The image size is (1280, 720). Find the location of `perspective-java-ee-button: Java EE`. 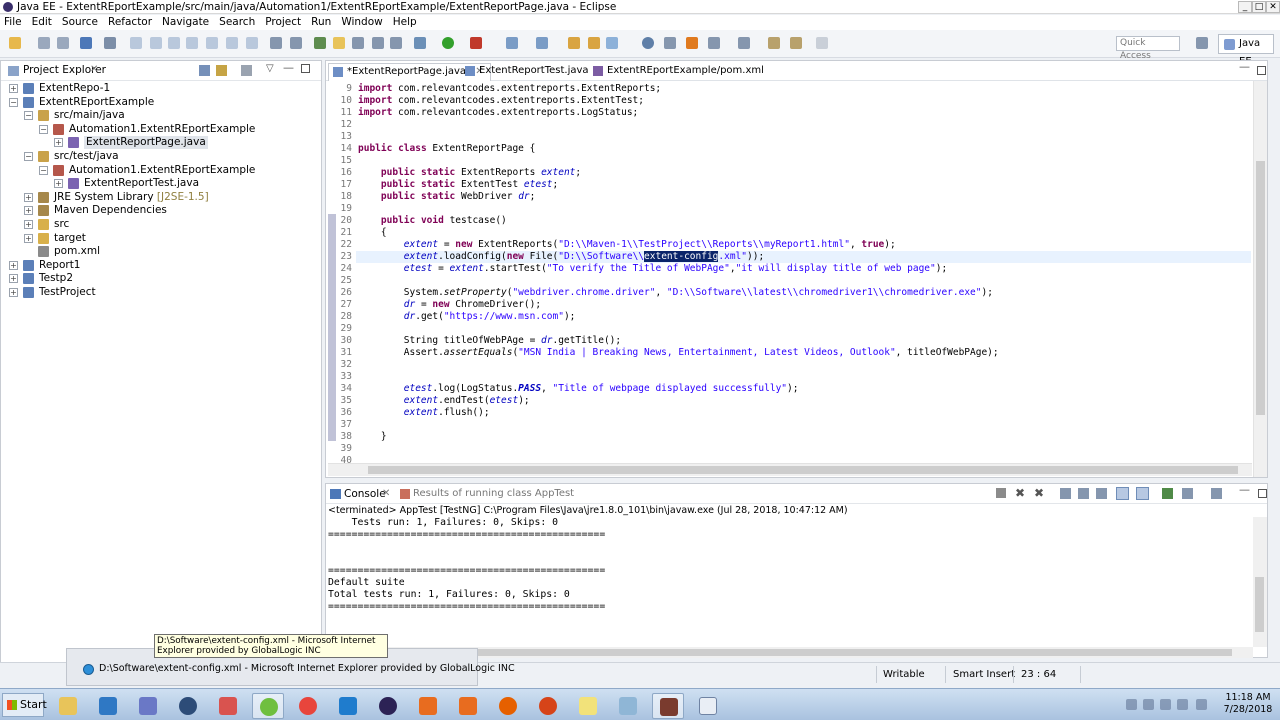

perspective-java-ee-button: Java EE is located at coordinates (1246, 50).